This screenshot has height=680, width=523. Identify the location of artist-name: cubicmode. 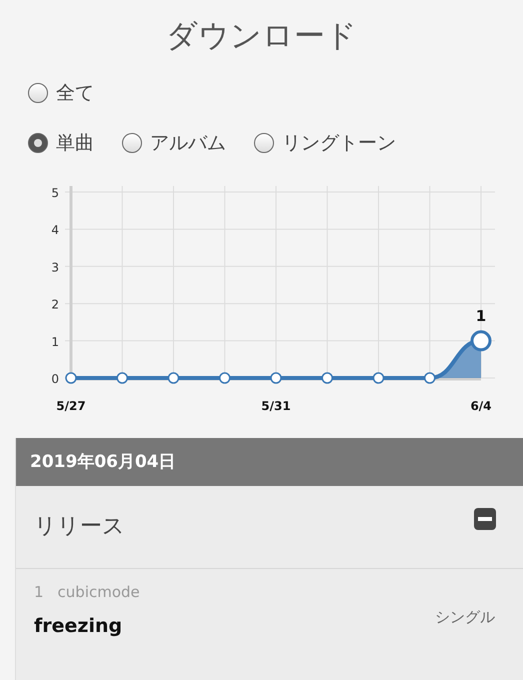
(99, 592).